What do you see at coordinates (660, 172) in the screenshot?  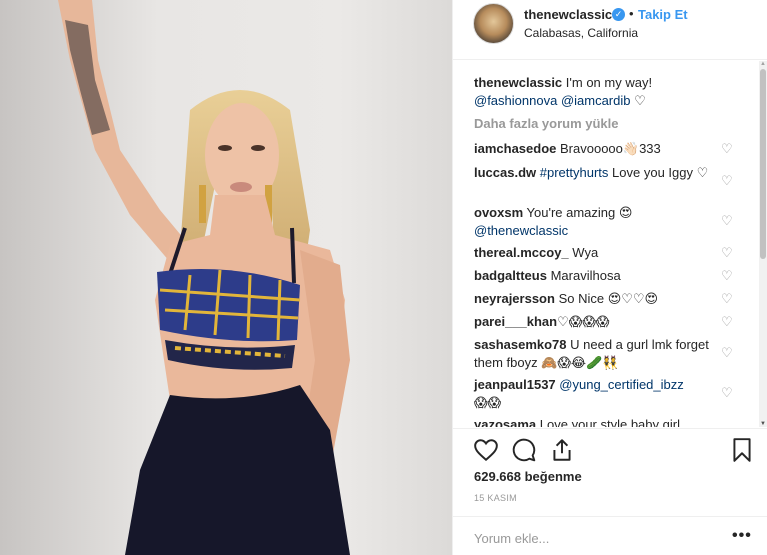 I see `comment-text: Love you Iggy ♡` at bounding box center [660, 172].